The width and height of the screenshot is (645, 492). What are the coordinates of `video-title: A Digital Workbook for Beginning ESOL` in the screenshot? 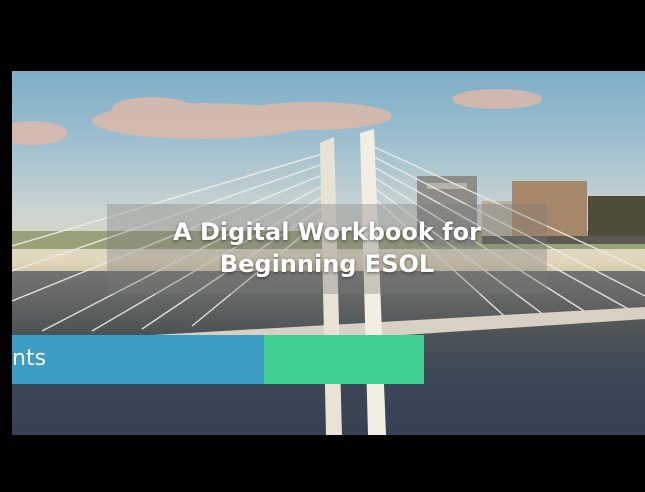 It's located at (327, 248).